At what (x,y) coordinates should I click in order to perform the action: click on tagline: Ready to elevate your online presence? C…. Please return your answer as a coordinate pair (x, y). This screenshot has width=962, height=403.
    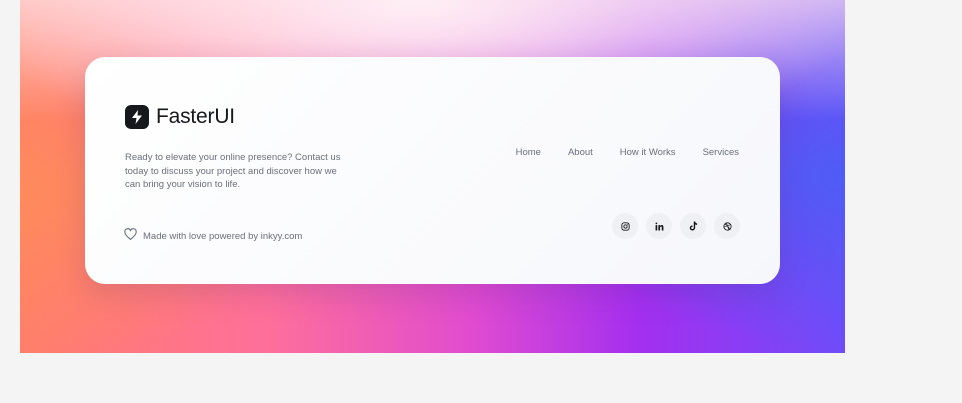
    Looking at the image, I should click on (233, 171).